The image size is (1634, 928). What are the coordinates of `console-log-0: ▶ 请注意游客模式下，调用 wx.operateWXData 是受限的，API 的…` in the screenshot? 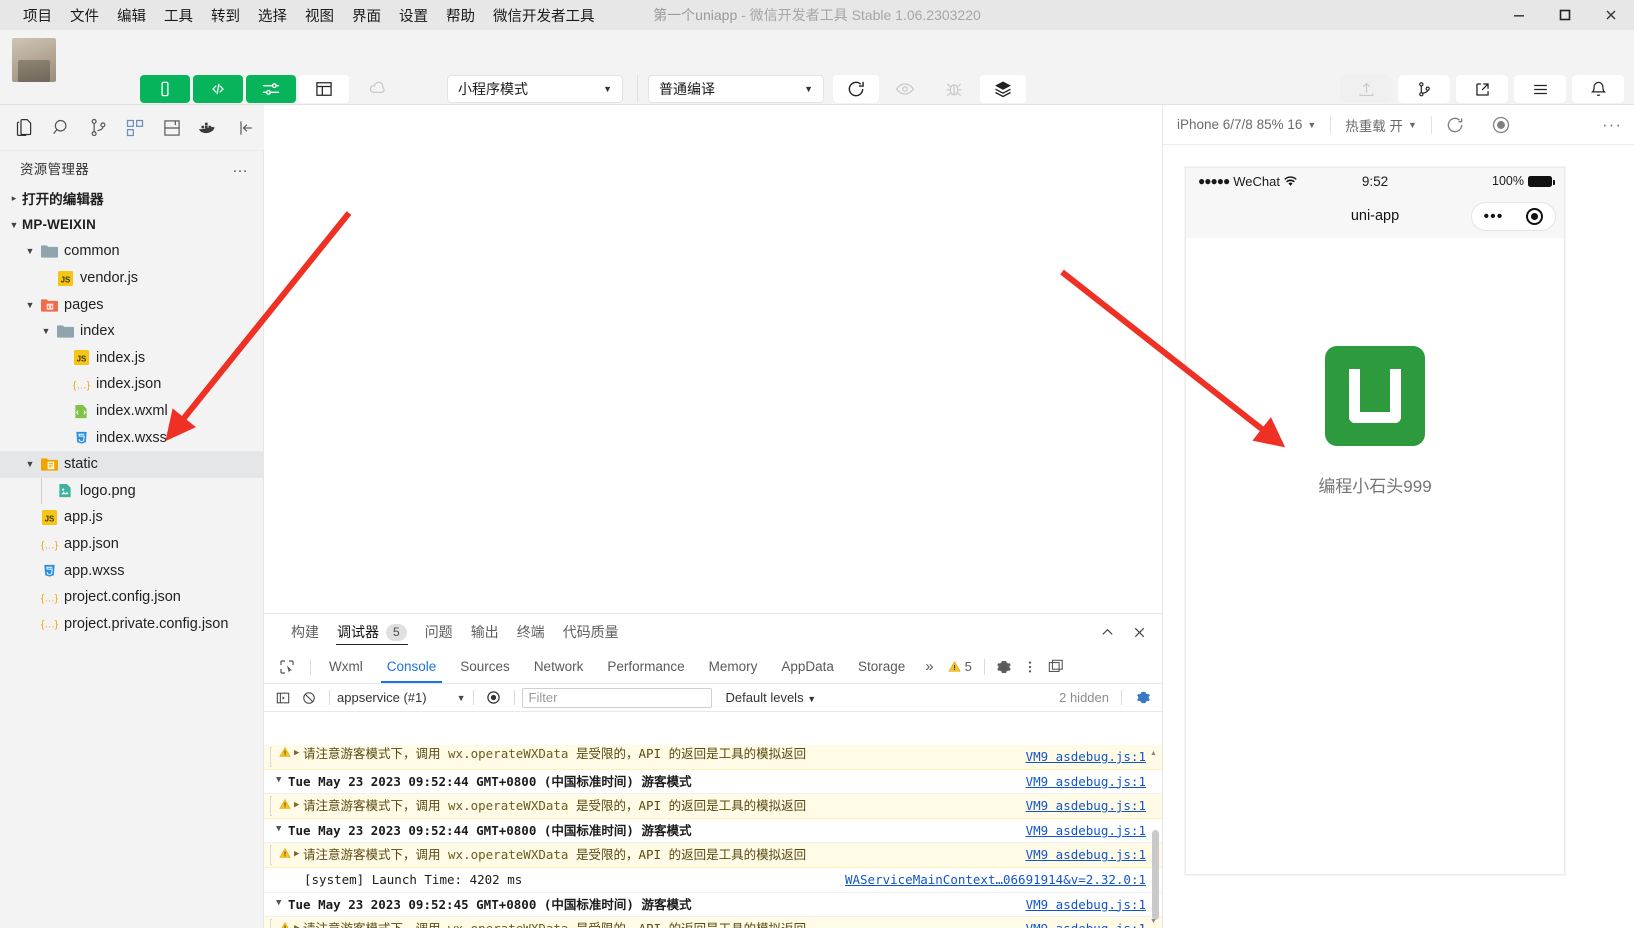 It's located at (713, 757).